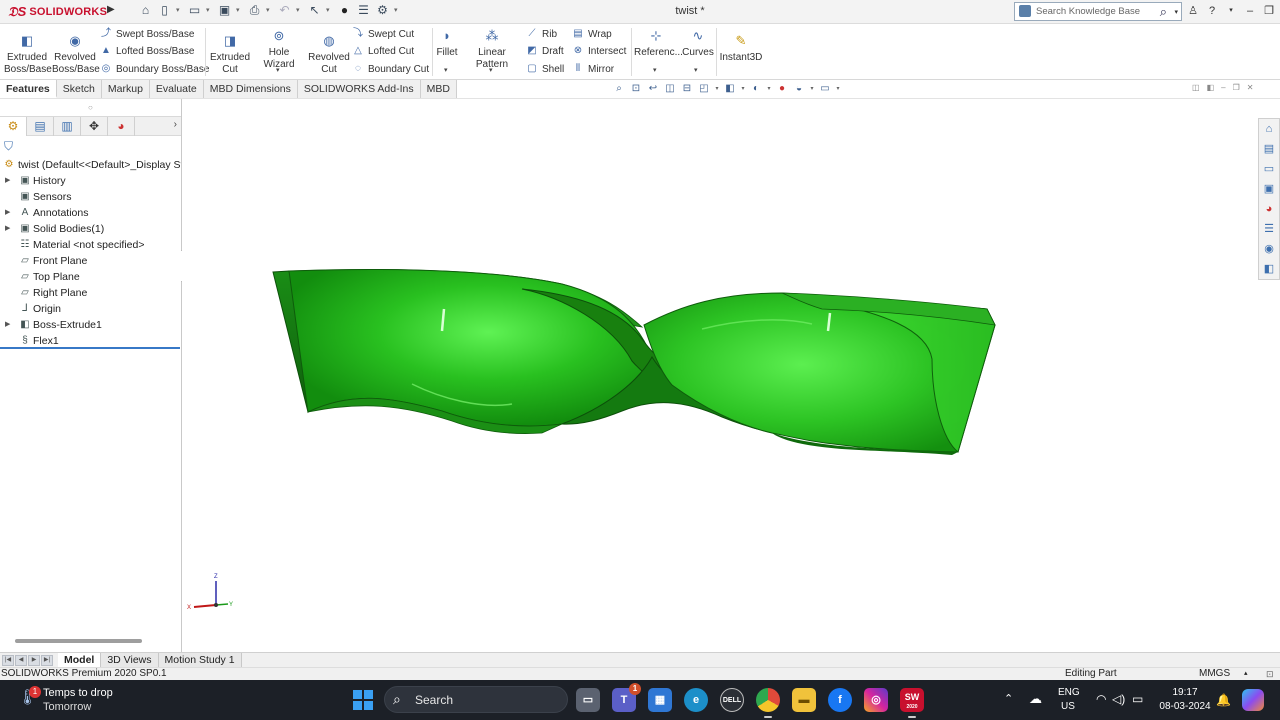 Image resolution: width=1280 pixels, height=720 pixels. I want to click on rollback-bar, so click(90, 348).